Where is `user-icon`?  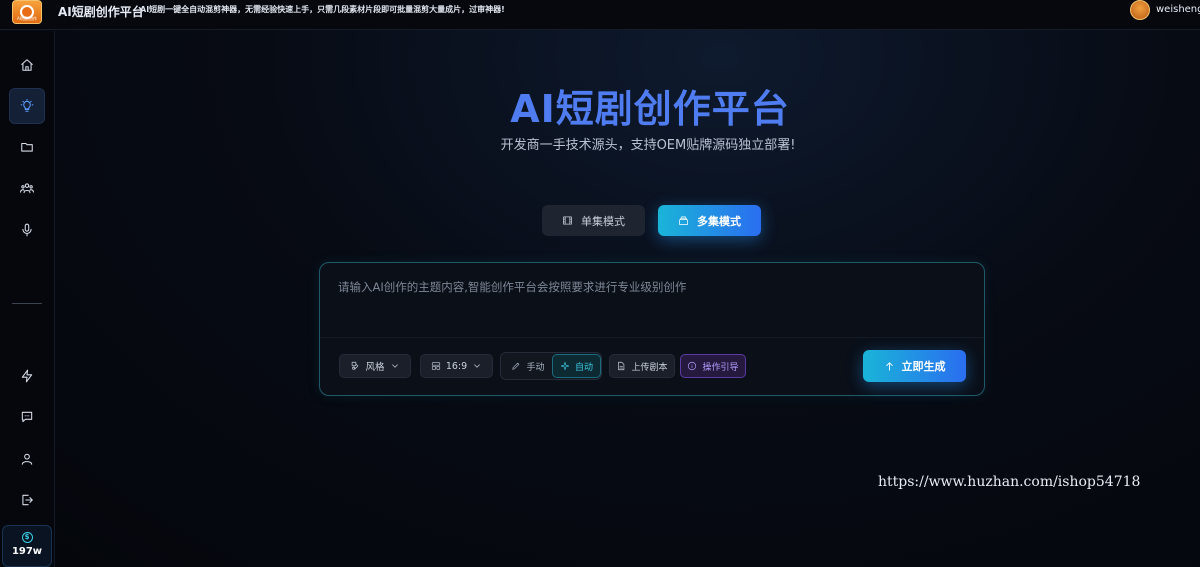 user-icon is located at coordinates (27, 459).